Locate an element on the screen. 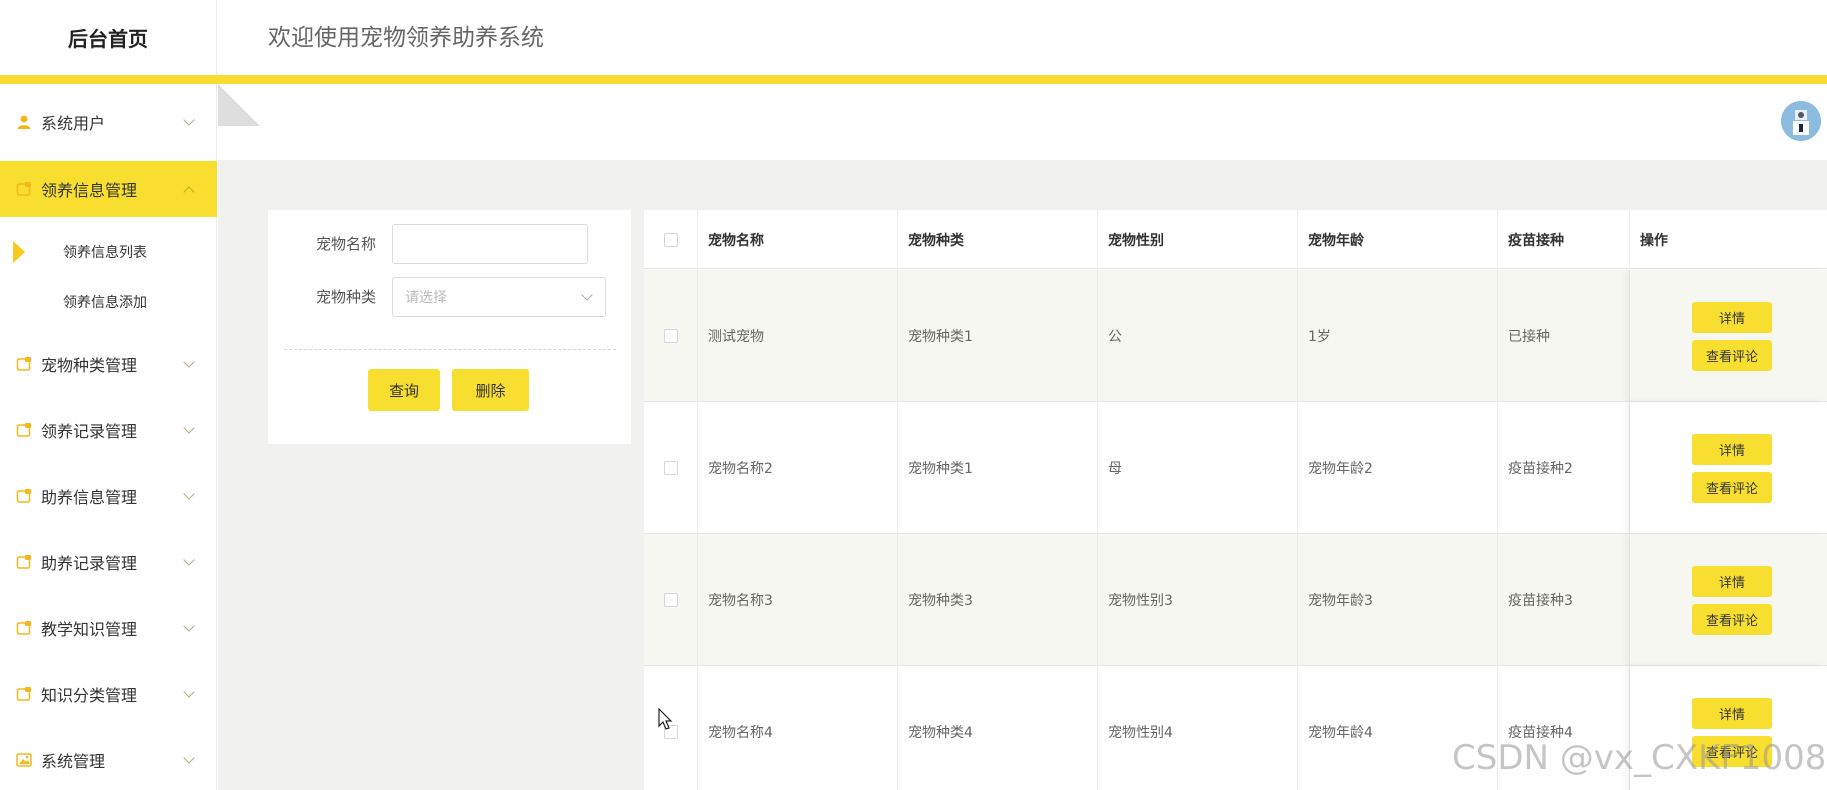 This screenshot has height=790, width=1827. sidebar-item-system-management: 系统管理 is located at coordinates (108, 760).